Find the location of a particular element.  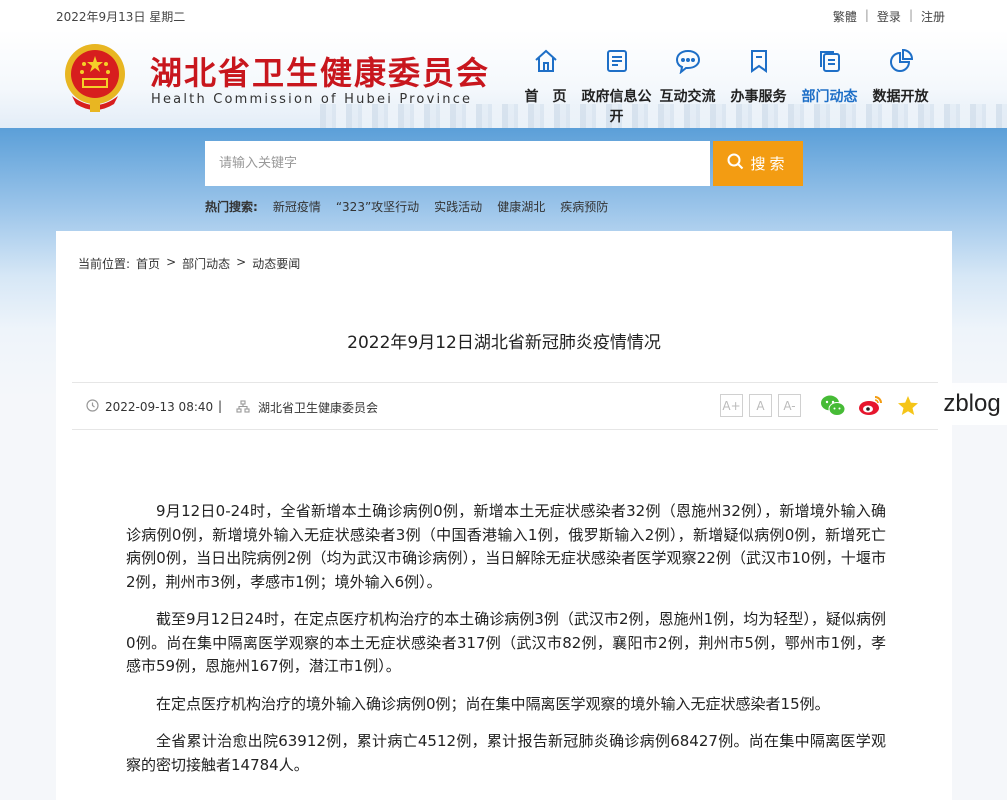

top-links: 繁體 | 登录 | 注册 is located at coordinates (889, 16).